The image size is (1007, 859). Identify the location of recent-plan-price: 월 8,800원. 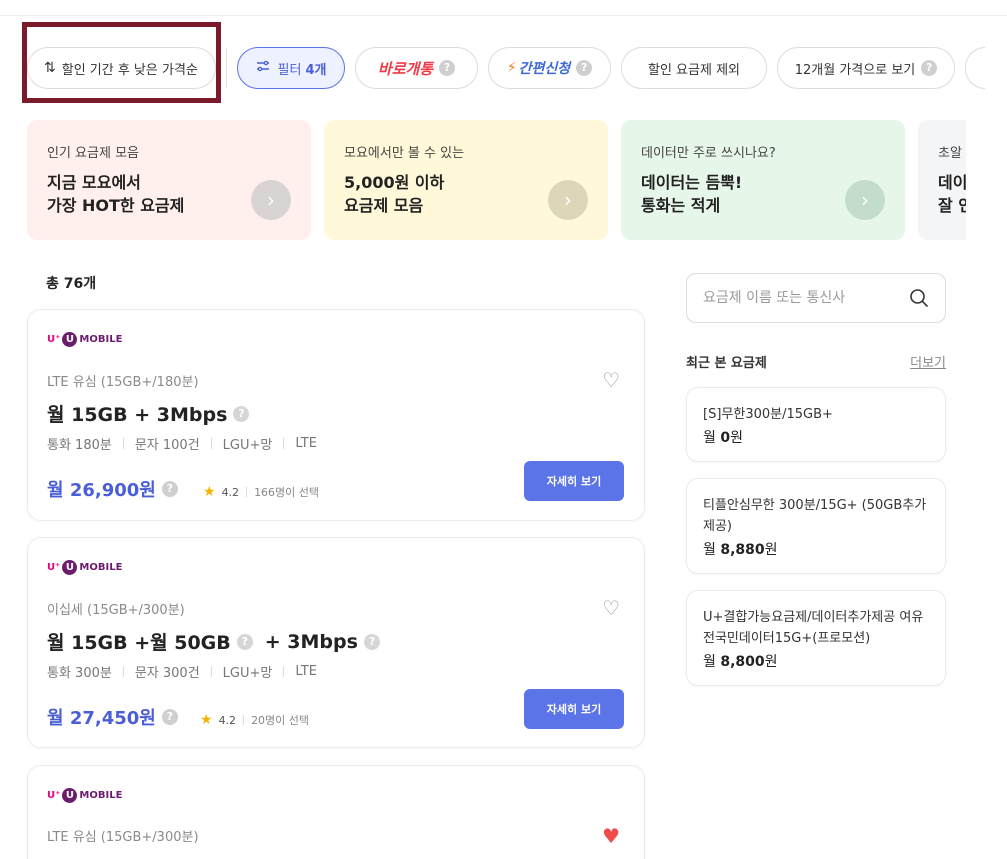
(740, 662).